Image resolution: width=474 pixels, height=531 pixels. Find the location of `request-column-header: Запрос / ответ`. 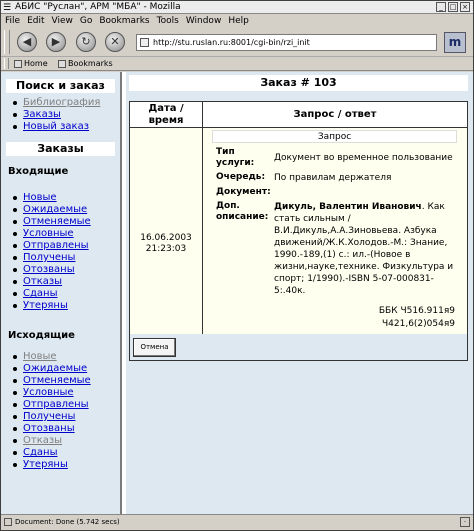

request-column-header: Запрос / ответ is located at coordinates (335, 115).